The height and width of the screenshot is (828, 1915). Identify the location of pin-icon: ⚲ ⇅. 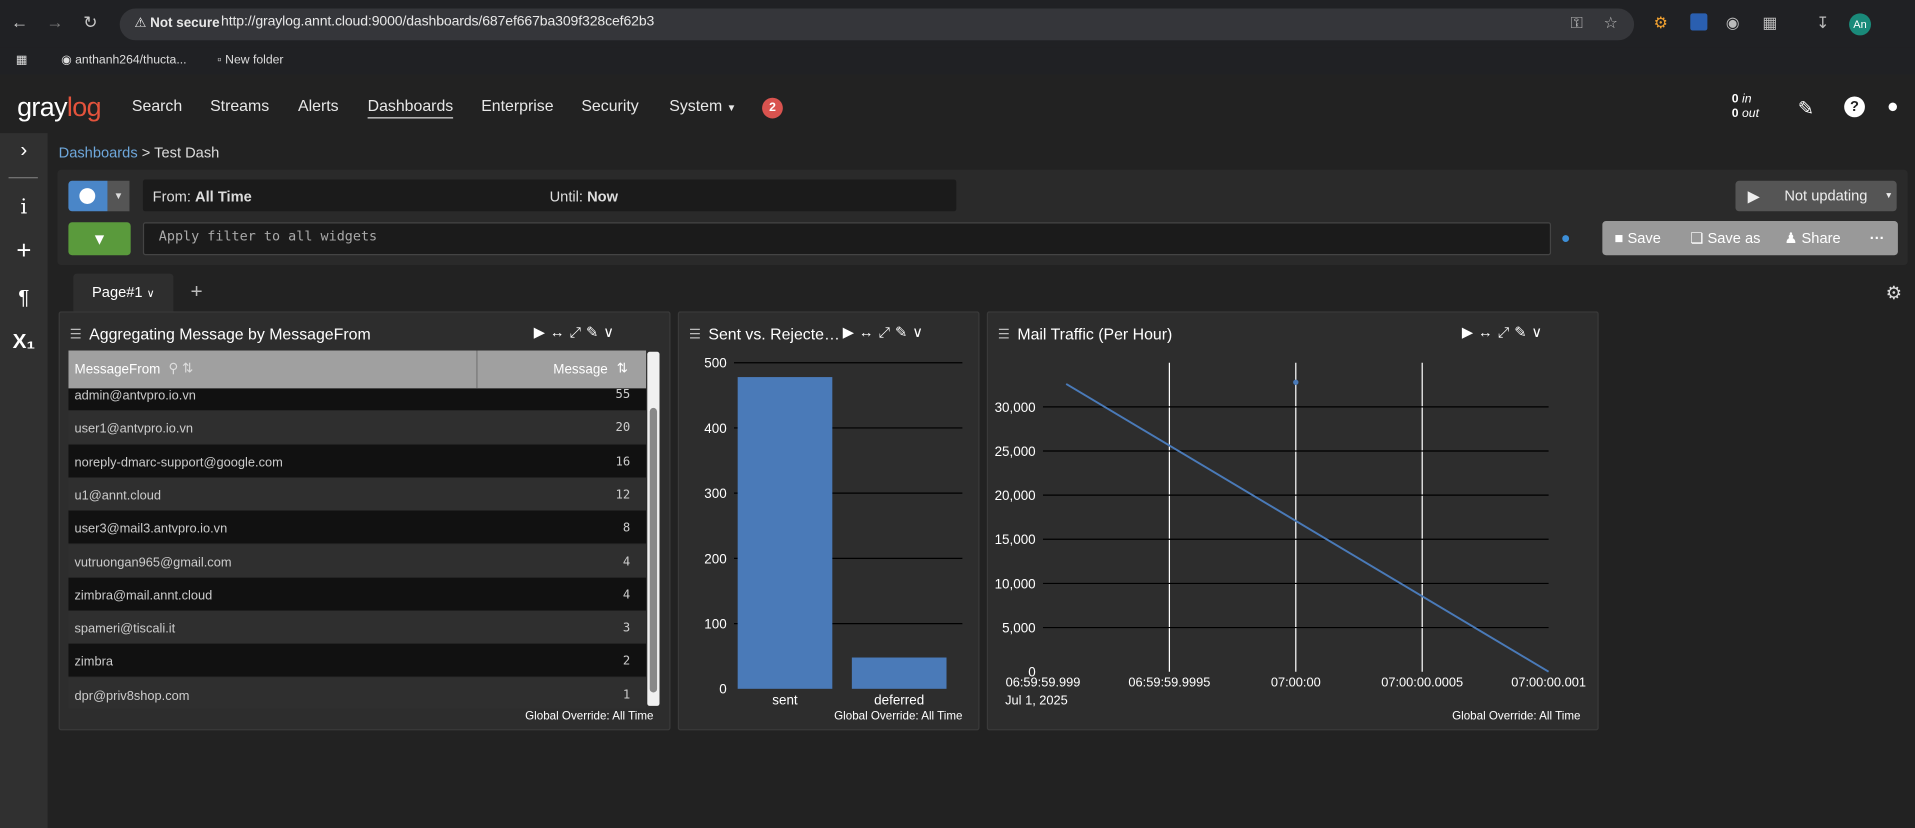
(181, 368).